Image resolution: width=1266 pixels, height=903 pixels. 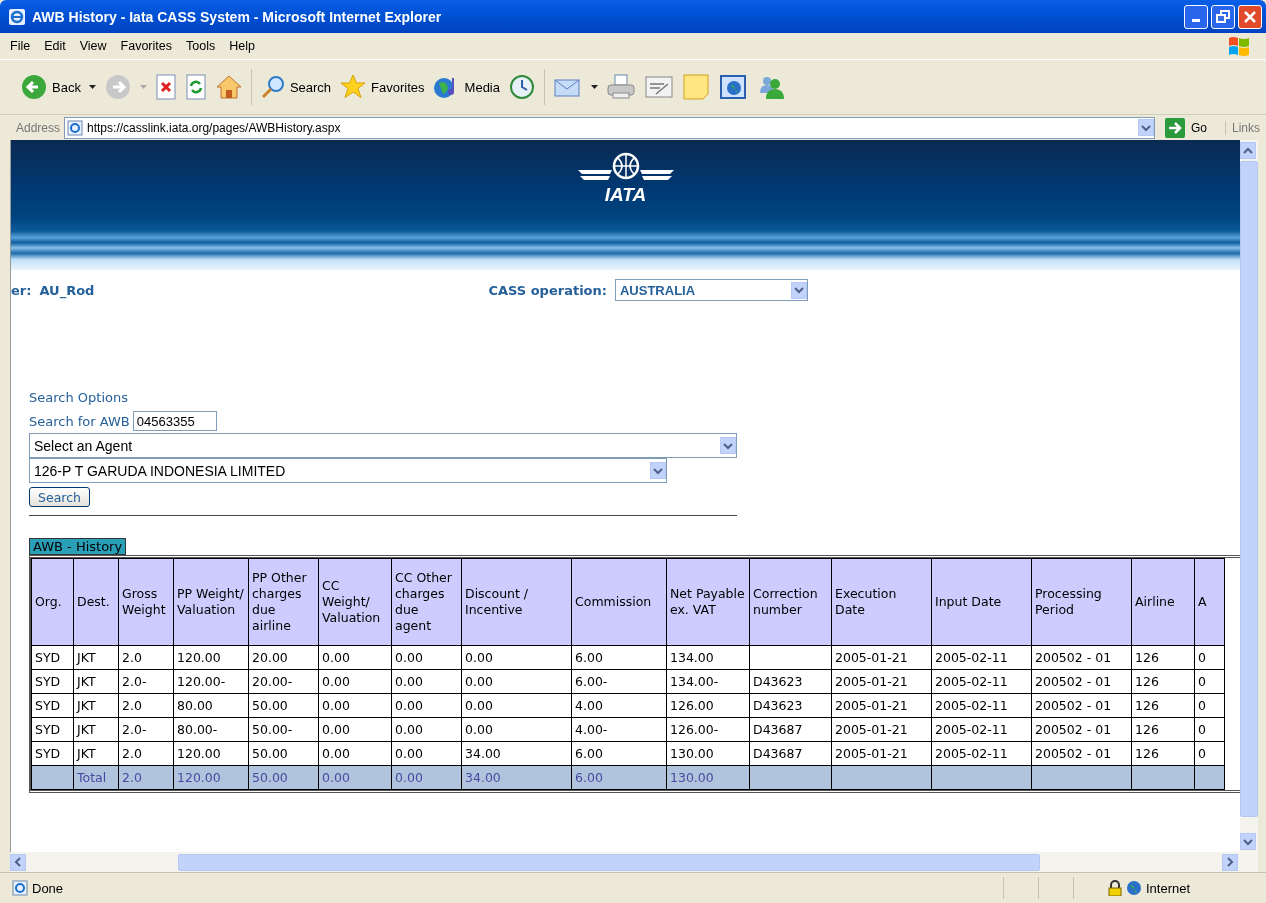 I want to click on printer-icon, so click(x=621, y=87).